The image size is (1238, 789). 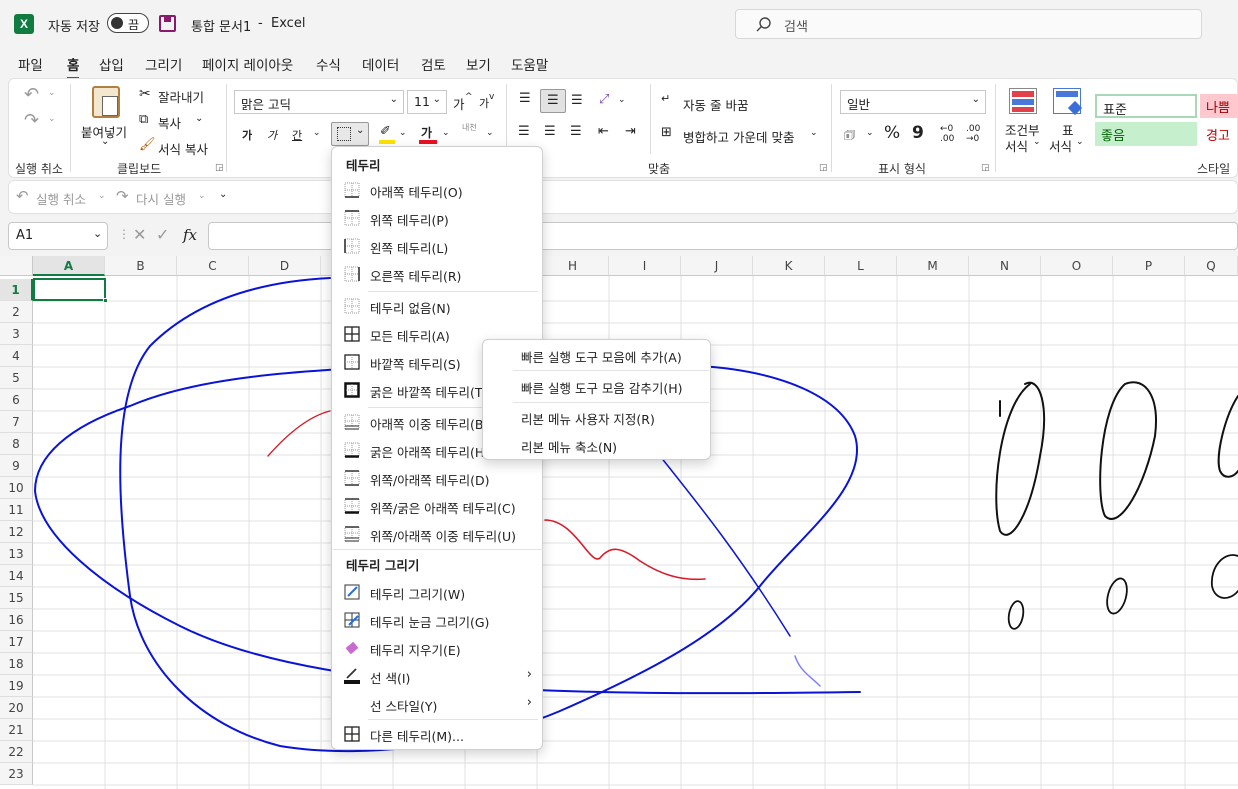 What do you see at coordinates (427, 102) in the screenshot?
I see `font-size-select: 11 ⌄` at bounding box center [427, 102].